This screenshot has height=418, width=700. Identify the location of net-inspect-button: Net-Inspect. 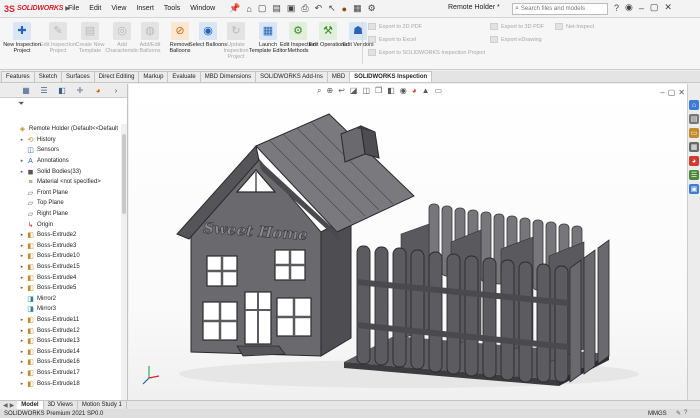
(574, 26).